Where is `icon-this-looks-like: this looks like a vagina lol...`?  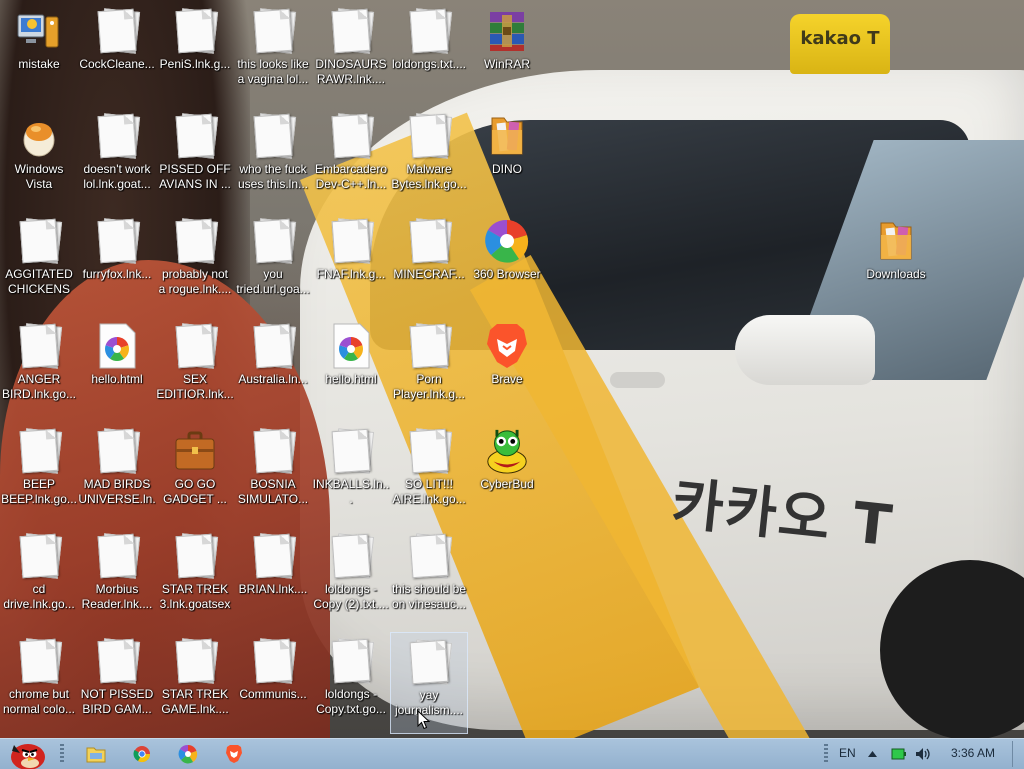
icon-this-looks-like: this looks like a vagina lol... is located at coordinates (273, 53).